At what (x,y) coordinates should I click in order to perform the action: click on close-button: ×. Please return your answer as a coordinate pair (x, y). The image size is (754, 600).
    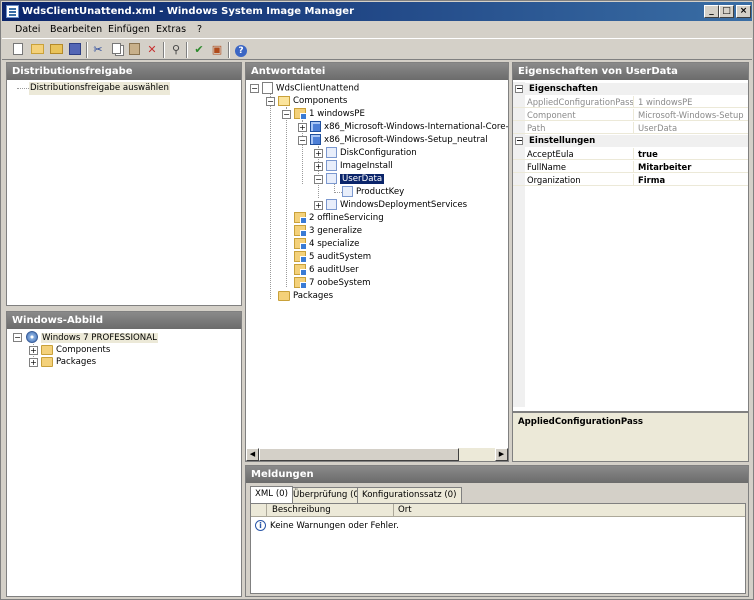
    Looking at the image, I should click on (743, 11).